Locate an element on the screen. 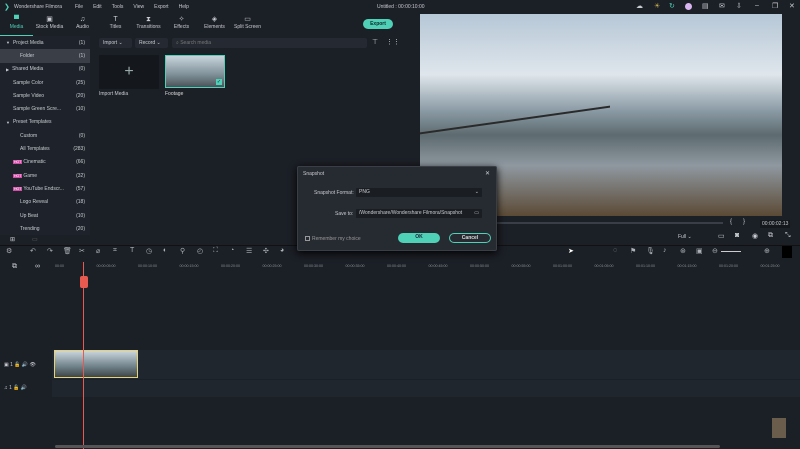 This screenshot has width=800, height=449. tab-transitions: ⧗ Transitions is located at coordinates (148, 25).